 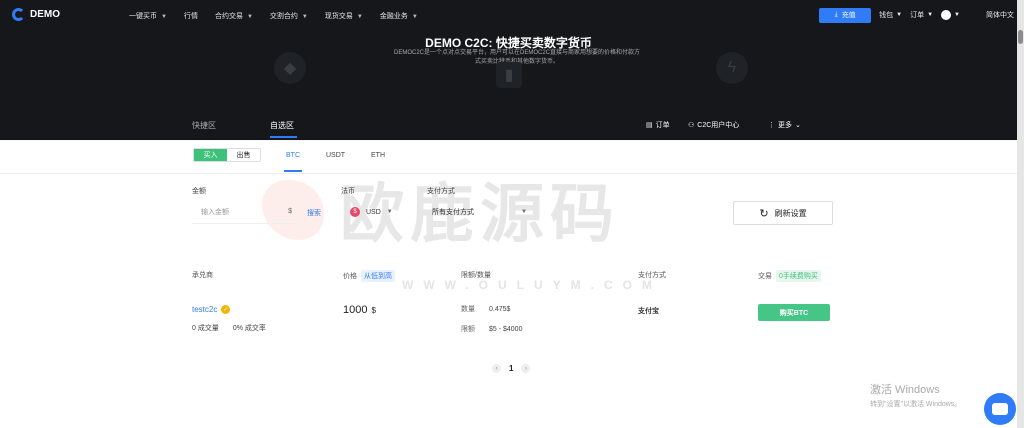 What do you see at coordinates (45, 14) in the screenshot?
I see `brand-name: DEMO` at bounding box center [45, 14].